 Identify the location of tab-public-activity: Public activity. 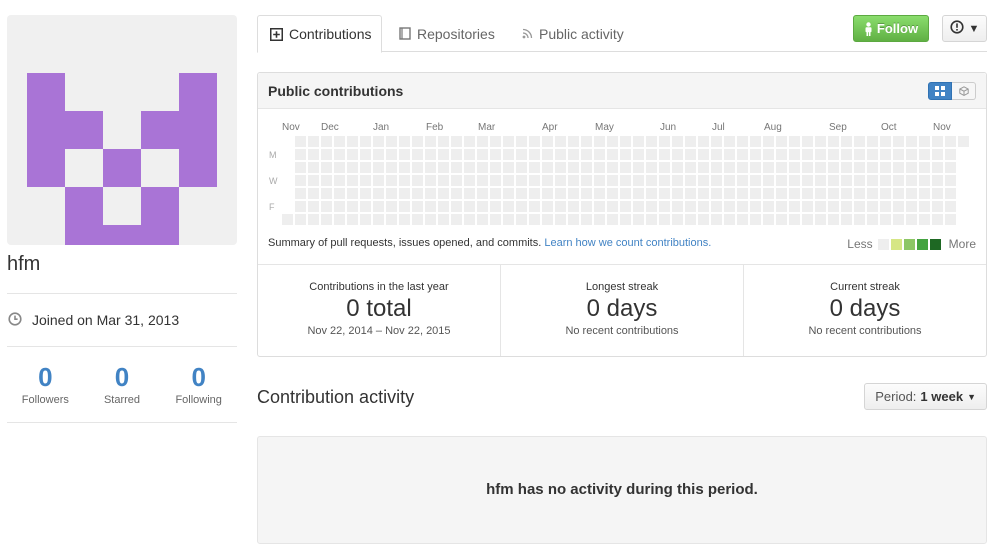
(573, 33).